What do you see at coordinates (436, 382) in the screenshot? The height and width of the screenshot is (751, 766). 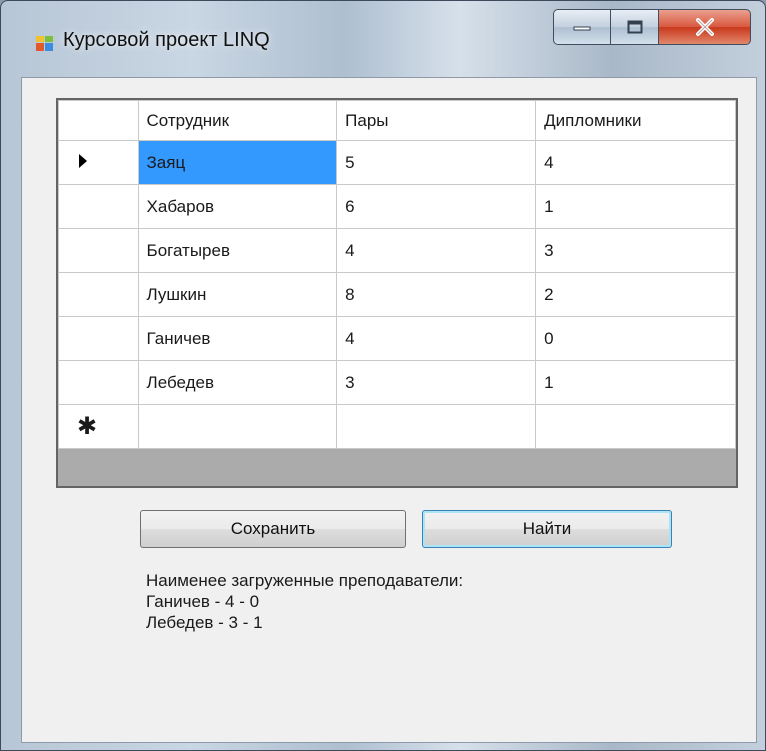 I see `cell-pairs: 3` at bounding box center [436, 382].